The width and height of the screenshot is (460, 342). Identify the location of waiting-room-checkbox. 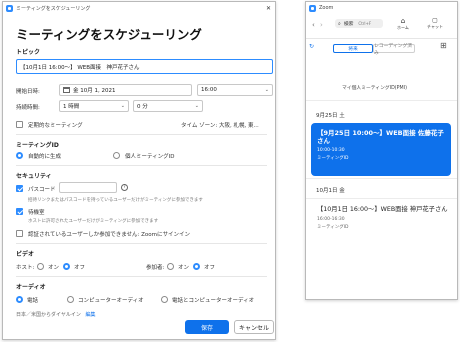
(19, 211).